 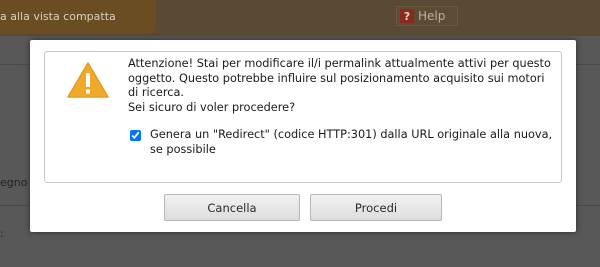 What do you see at coordinates (58, 16) in the screenshot?
I see `background-notice-text: a alla vista compatta` at bounding box center [58, 16].